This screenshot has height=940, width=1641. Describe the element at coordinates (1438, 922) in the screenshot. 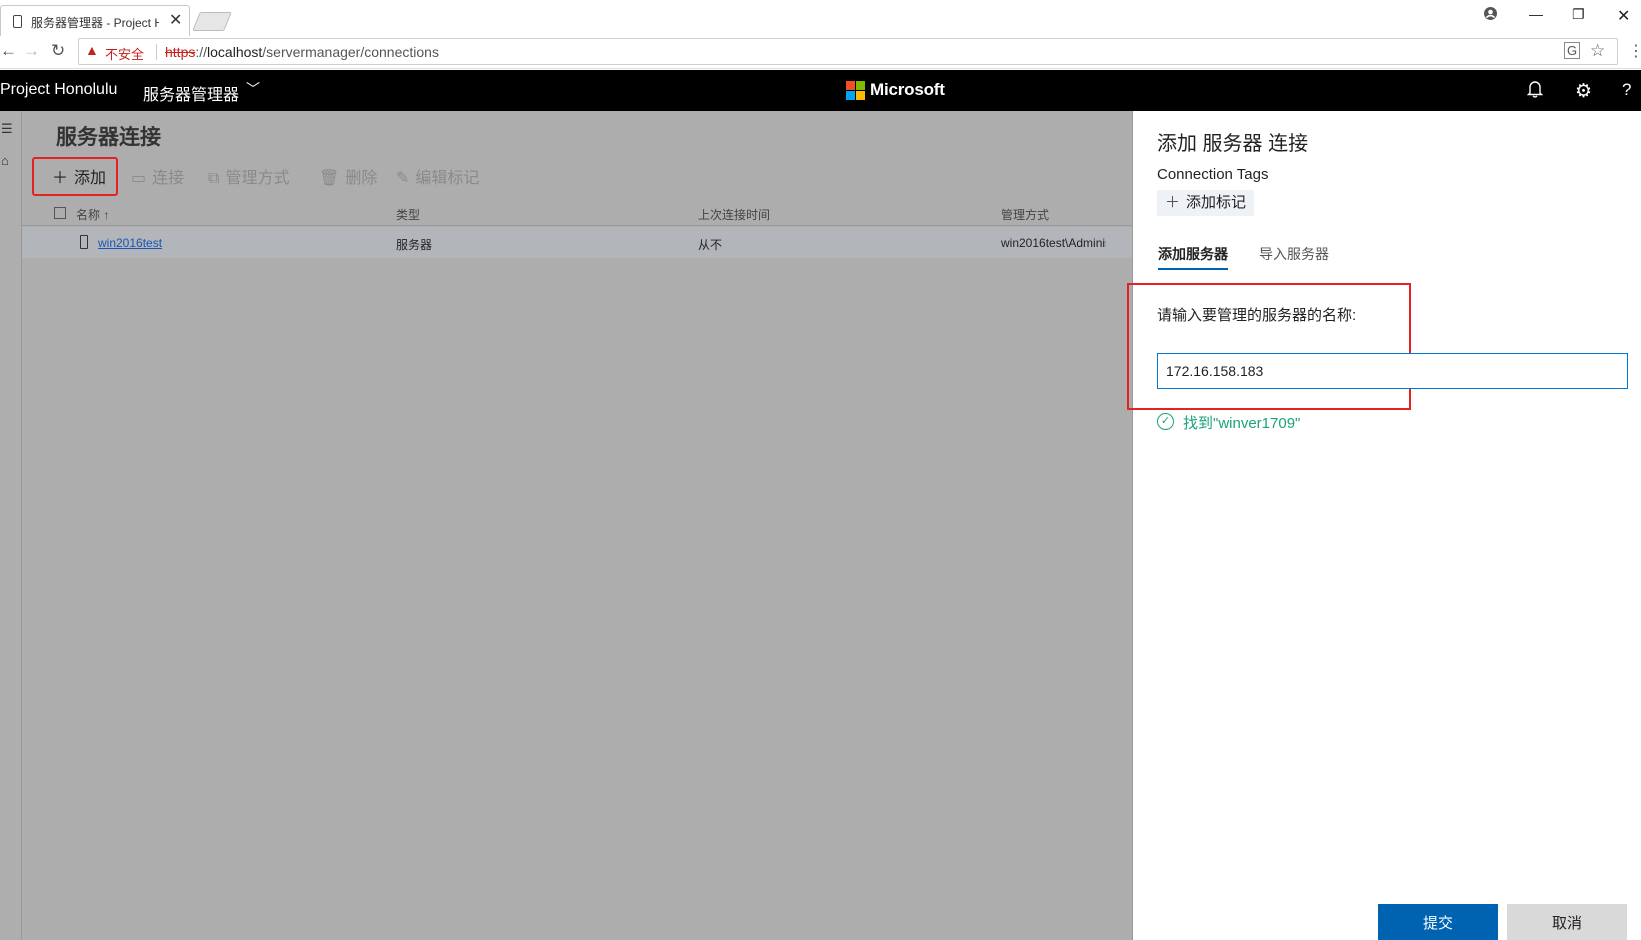

I see `submit-button: 提交` at that location.